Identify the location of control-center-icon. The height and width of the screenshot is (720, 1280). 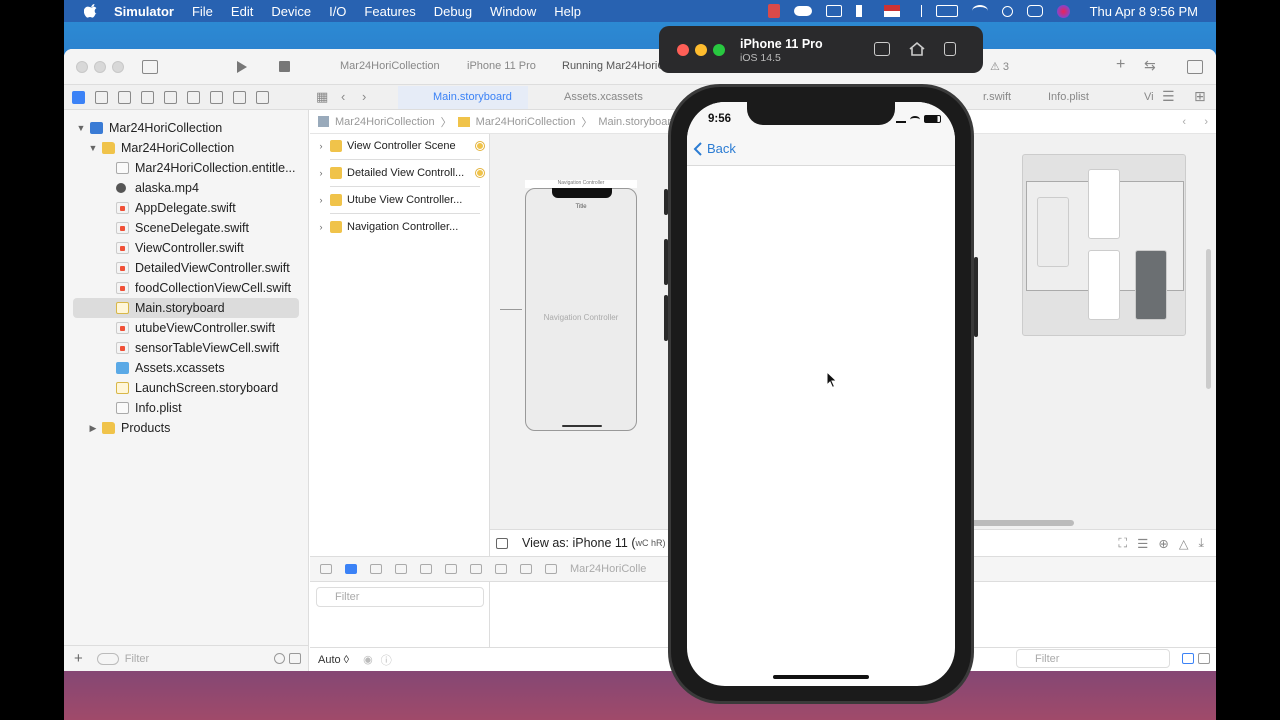
(1034, 11).